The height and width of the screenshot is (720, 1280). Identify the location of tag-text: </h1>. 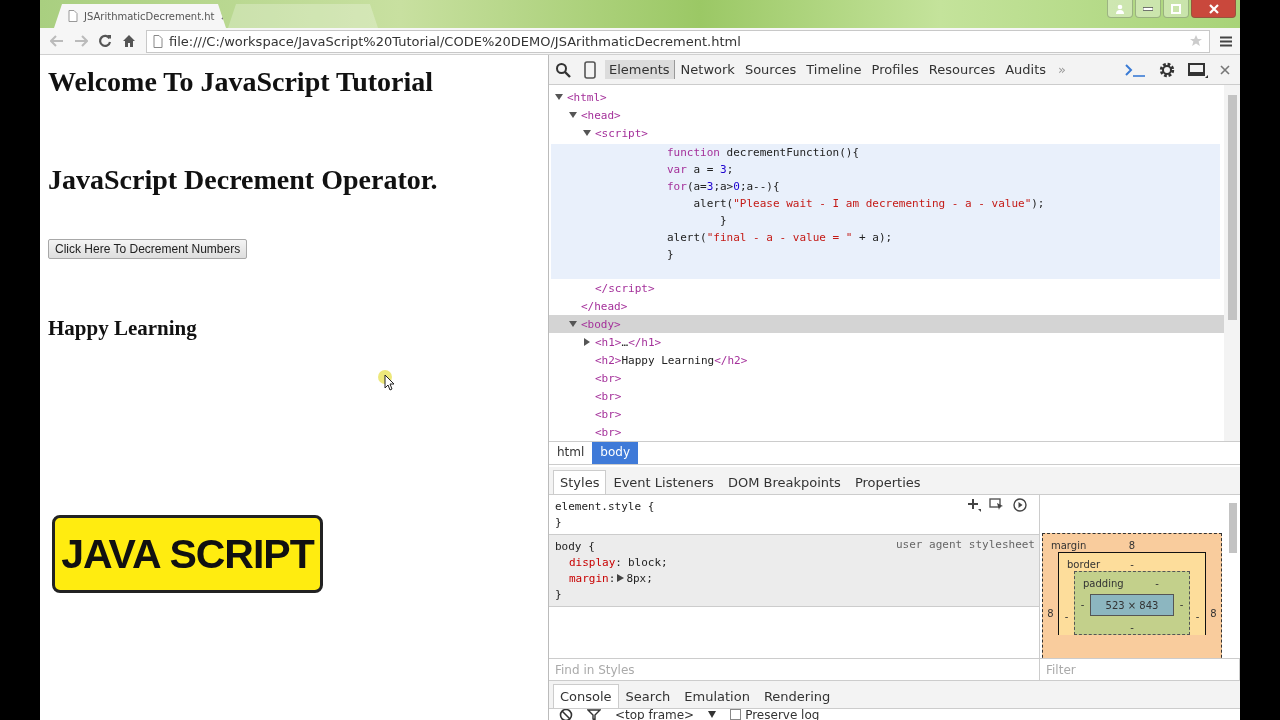
(645, 342).